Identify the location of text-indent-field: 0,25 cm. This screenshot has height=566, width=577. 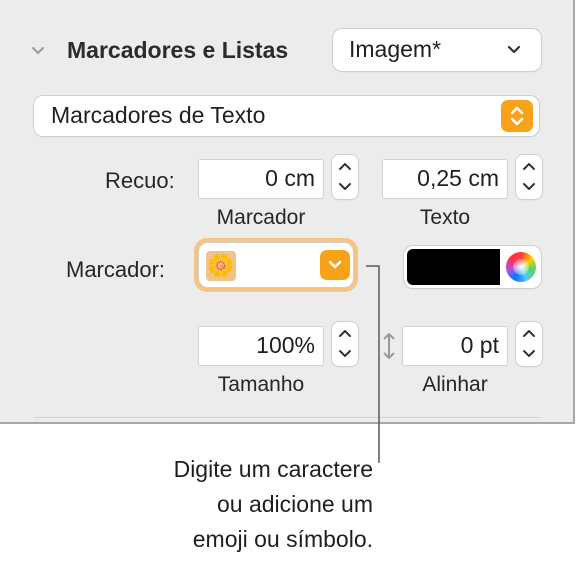
(445, 179).